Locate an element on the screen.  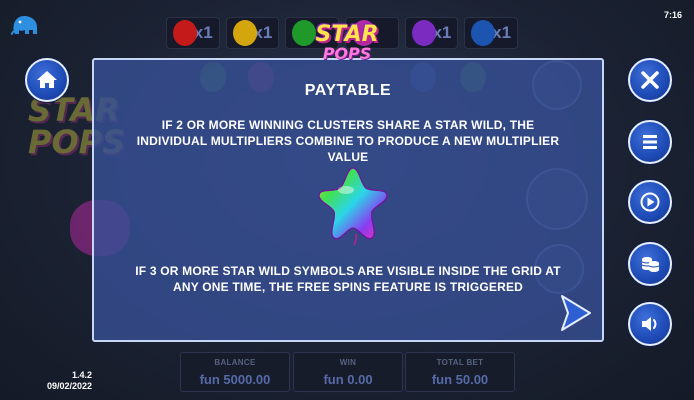
sound-icon is located at coordinates (649, 324).